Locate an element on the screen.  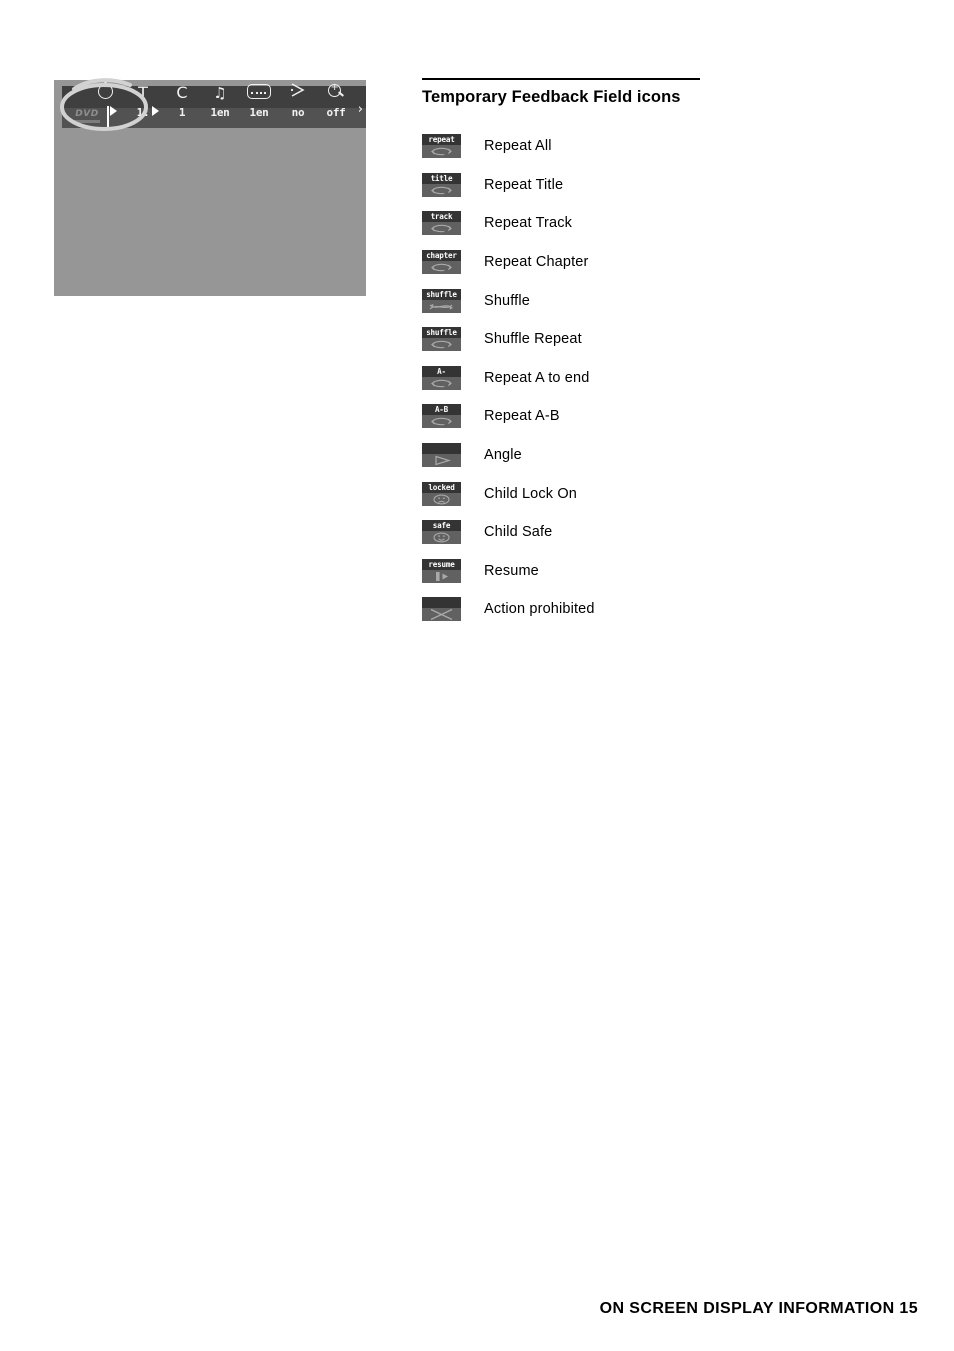
play-triangle-icon is located at coordinates (443, 460).